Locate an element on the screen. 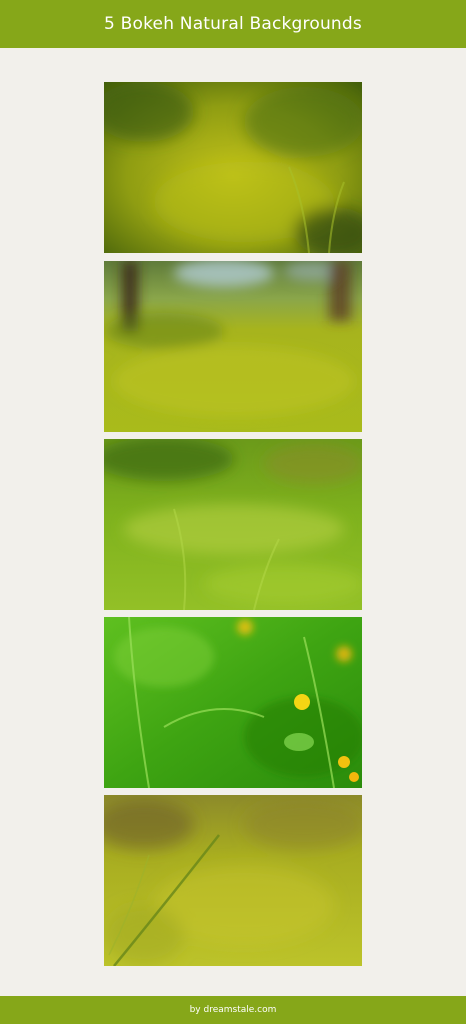 This screenshot has height=1024, width=466. footer-credit: by dreamstale.com is located at coordinates (233, 1010).